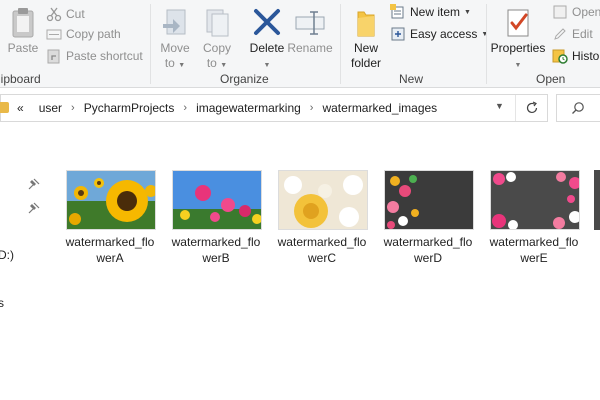 This screenshot has height=400, width=600. I want to click on paste-shortcut-label: Paste shortcut, so click(104, 56).